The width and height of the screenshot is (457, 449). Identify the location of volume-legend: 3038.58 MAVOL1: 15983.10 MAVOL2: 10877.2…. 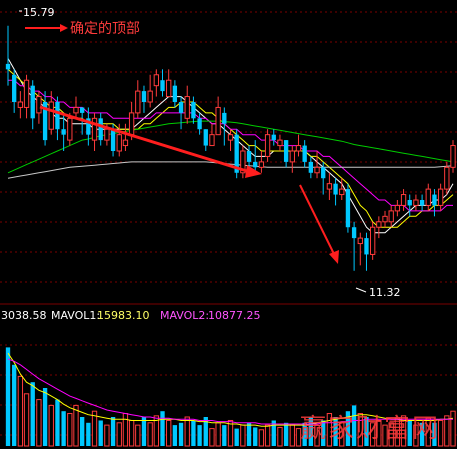
(131, 315).